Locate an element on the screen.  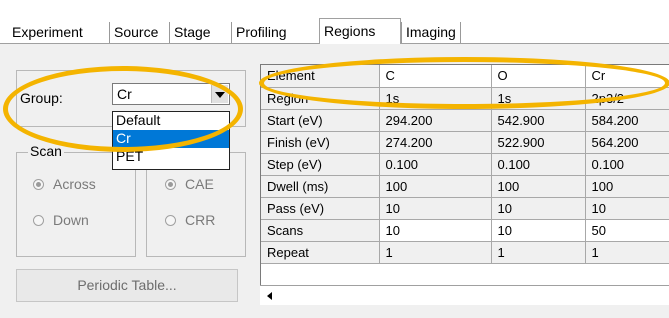
tab-regions: Regions is located at coordinates (360, 31).